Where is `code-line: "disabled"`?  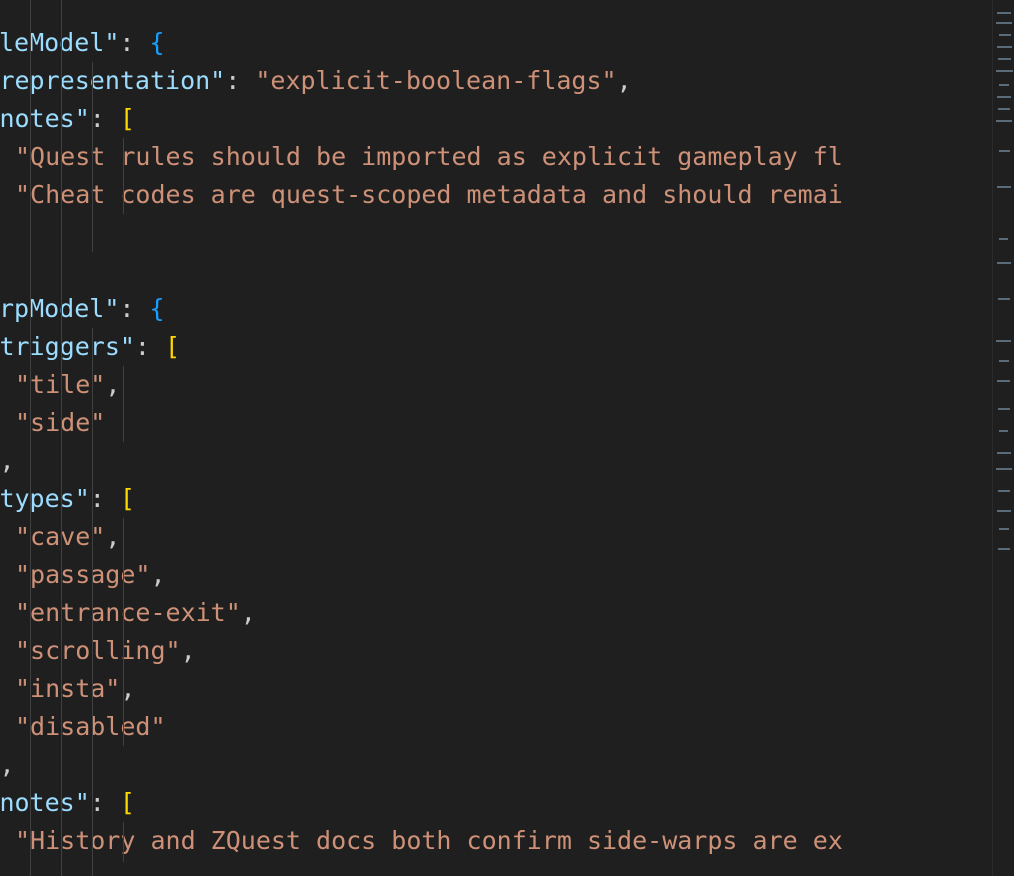 code-line: "disabled" is located at coordinates (90, 727).